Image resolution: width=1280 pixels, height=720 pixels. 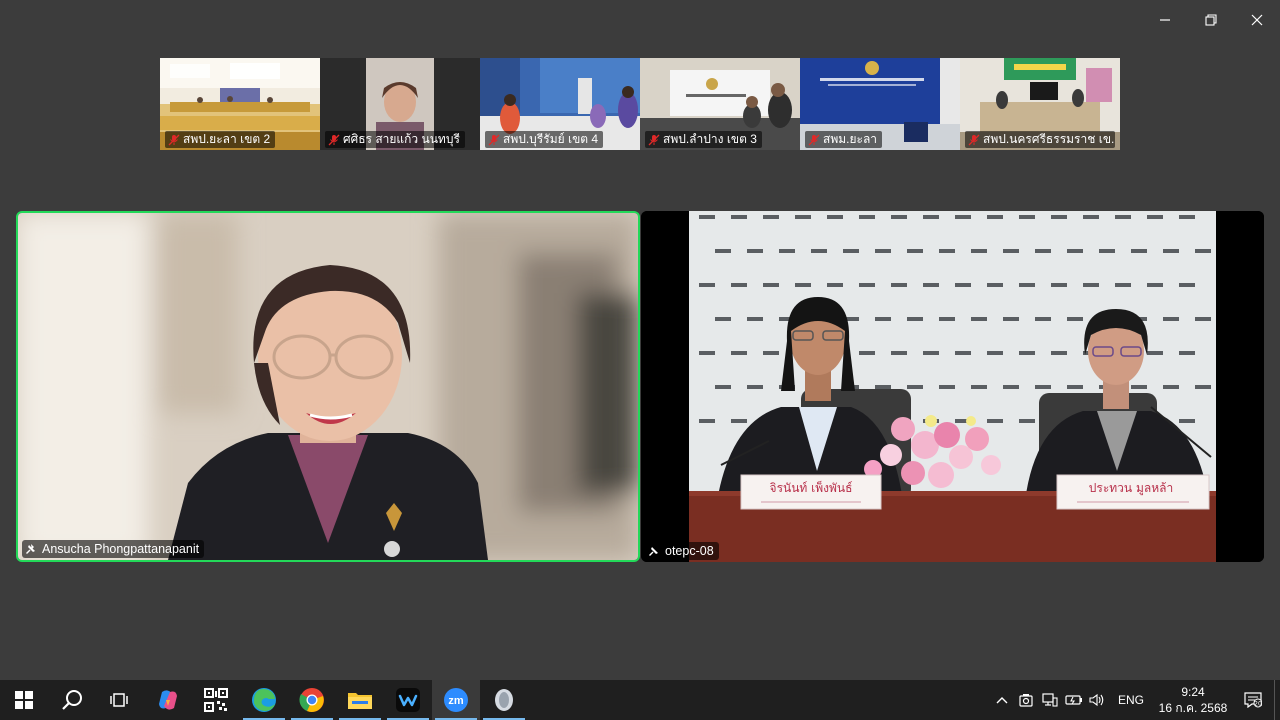 I want to click on meet-now-button, so click(x=1026, y=700).